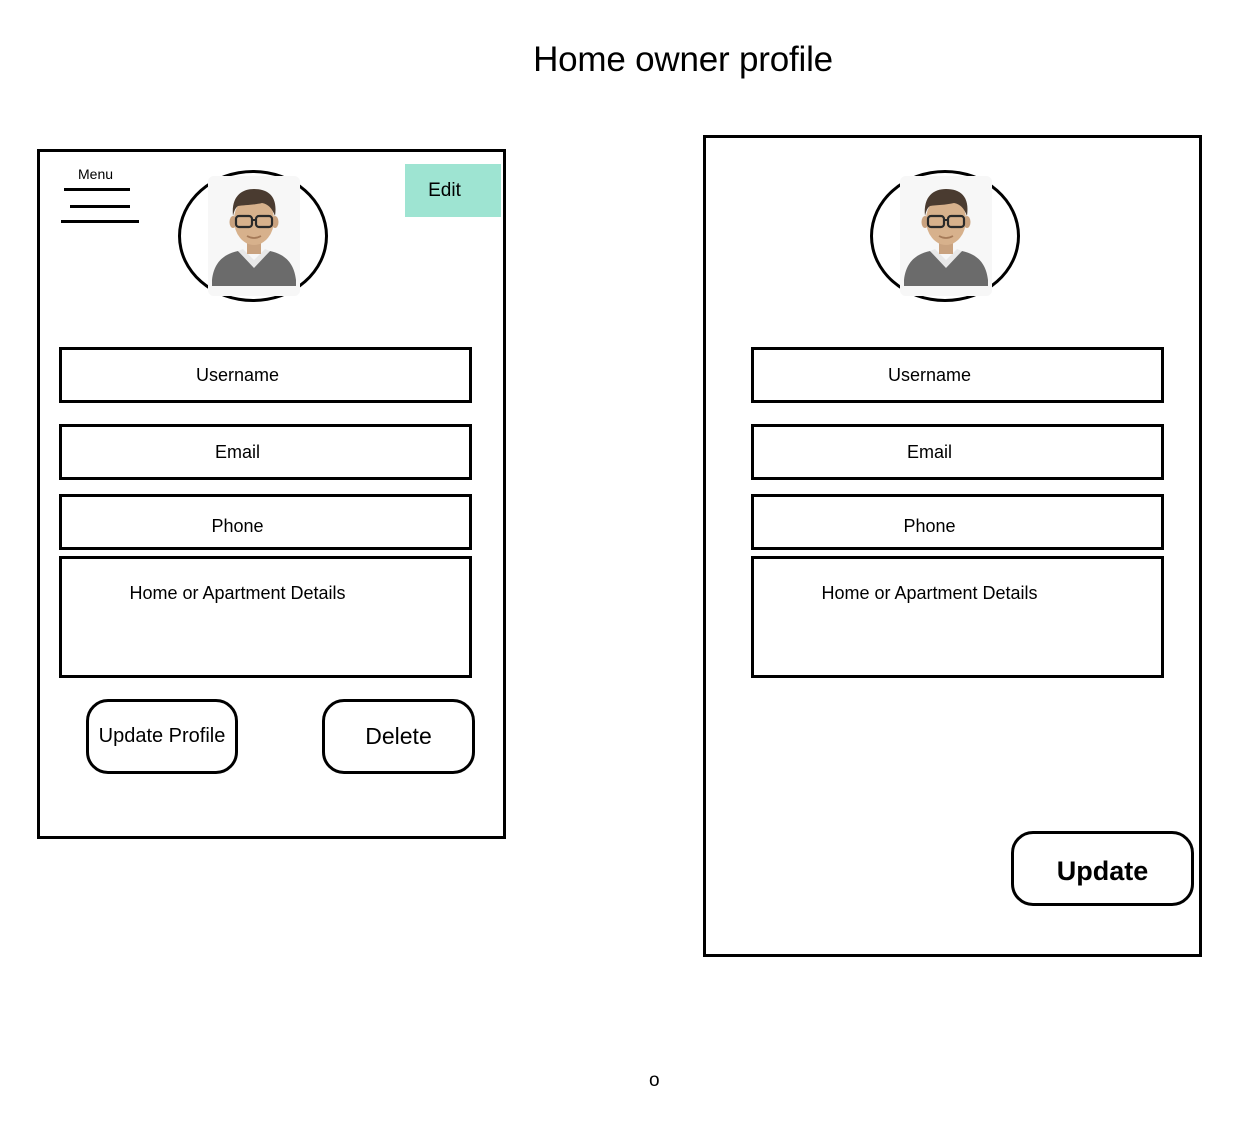  I want to click on username-input: Username, so click(957, 375).